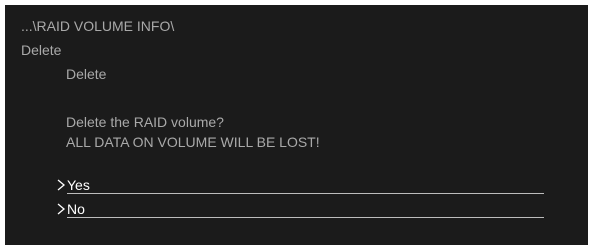 The height and width of the screenshot is (250, 593). What do you see at coordinates (78, 185) in the screenshot?
I see `yes-option-label: Yes` at bounding box center [78, 185].